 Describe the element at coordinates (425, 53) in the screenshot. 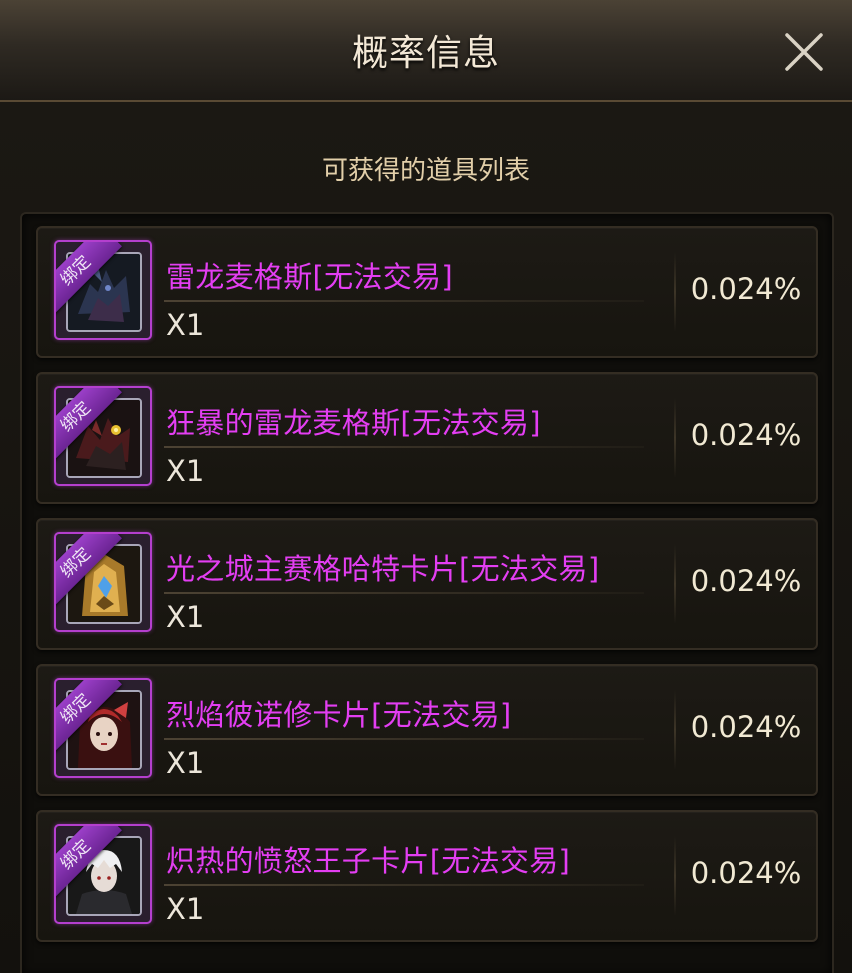

I see `dialog-title: 概率信息` at that location.